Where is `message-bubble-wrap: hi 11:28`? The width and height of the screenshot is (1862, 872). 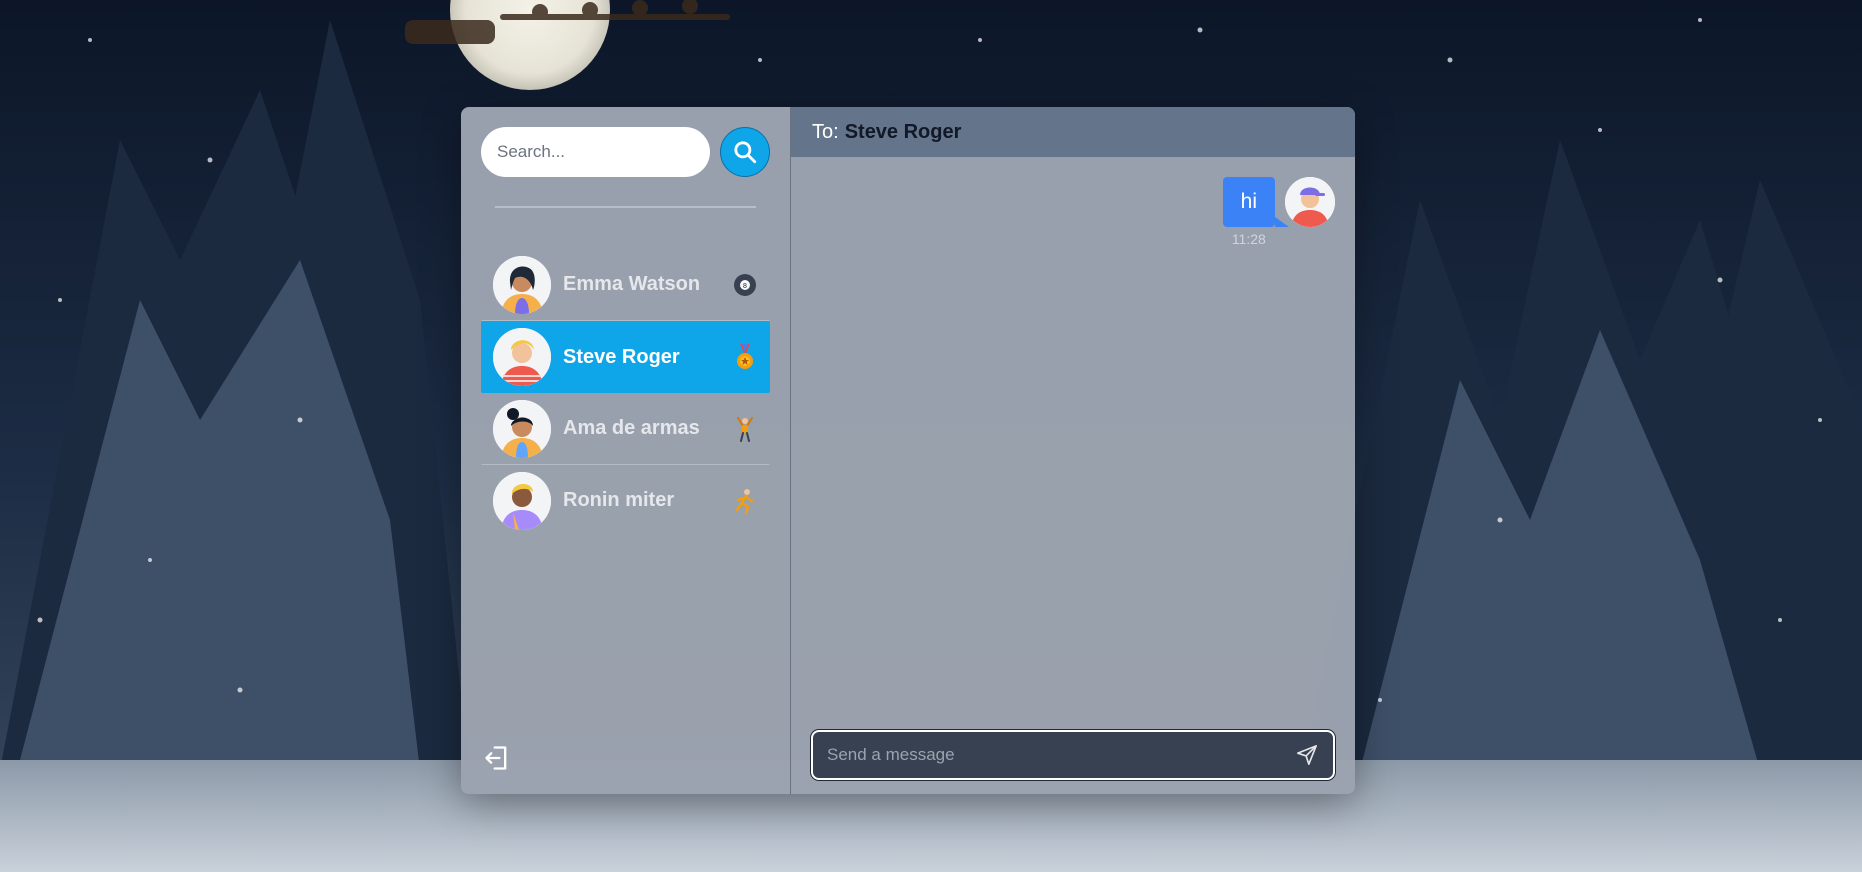
message-bubble-wrap: hi 11:28 is located at coordinates (1256, 212).